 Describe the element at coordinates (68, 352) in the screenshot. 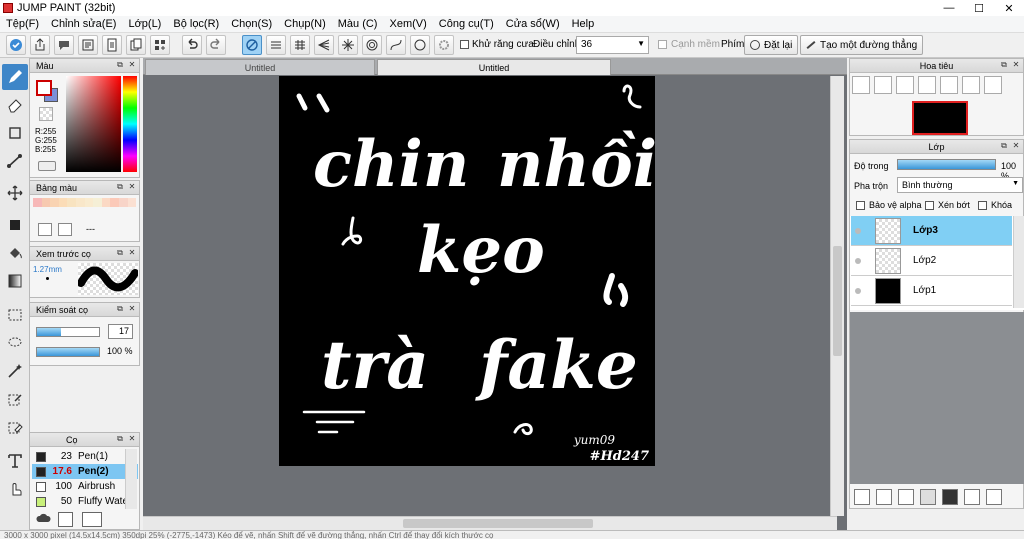

I see `brush-opacity-slider` at that location.